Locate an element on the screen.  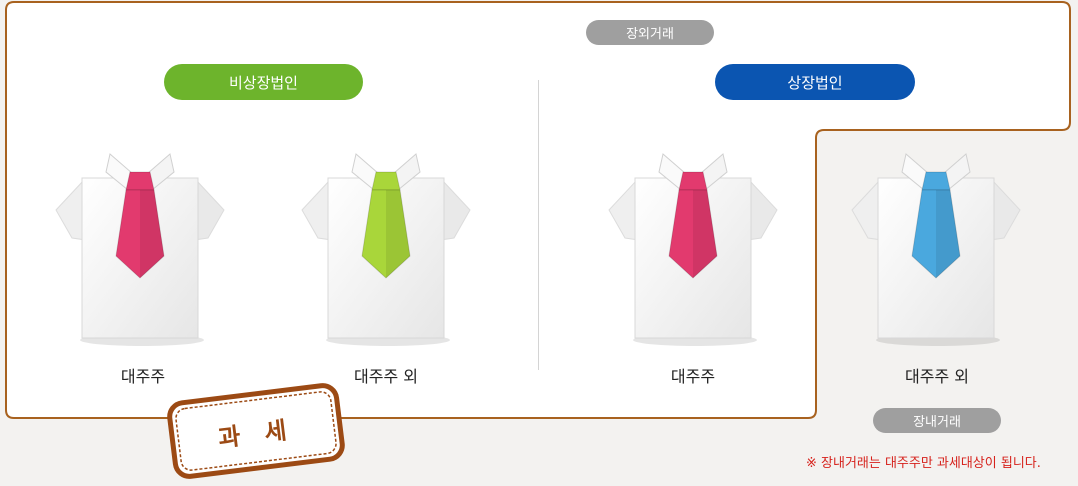
off-market-label: 장외거래 is located at coordinates (650, 32).